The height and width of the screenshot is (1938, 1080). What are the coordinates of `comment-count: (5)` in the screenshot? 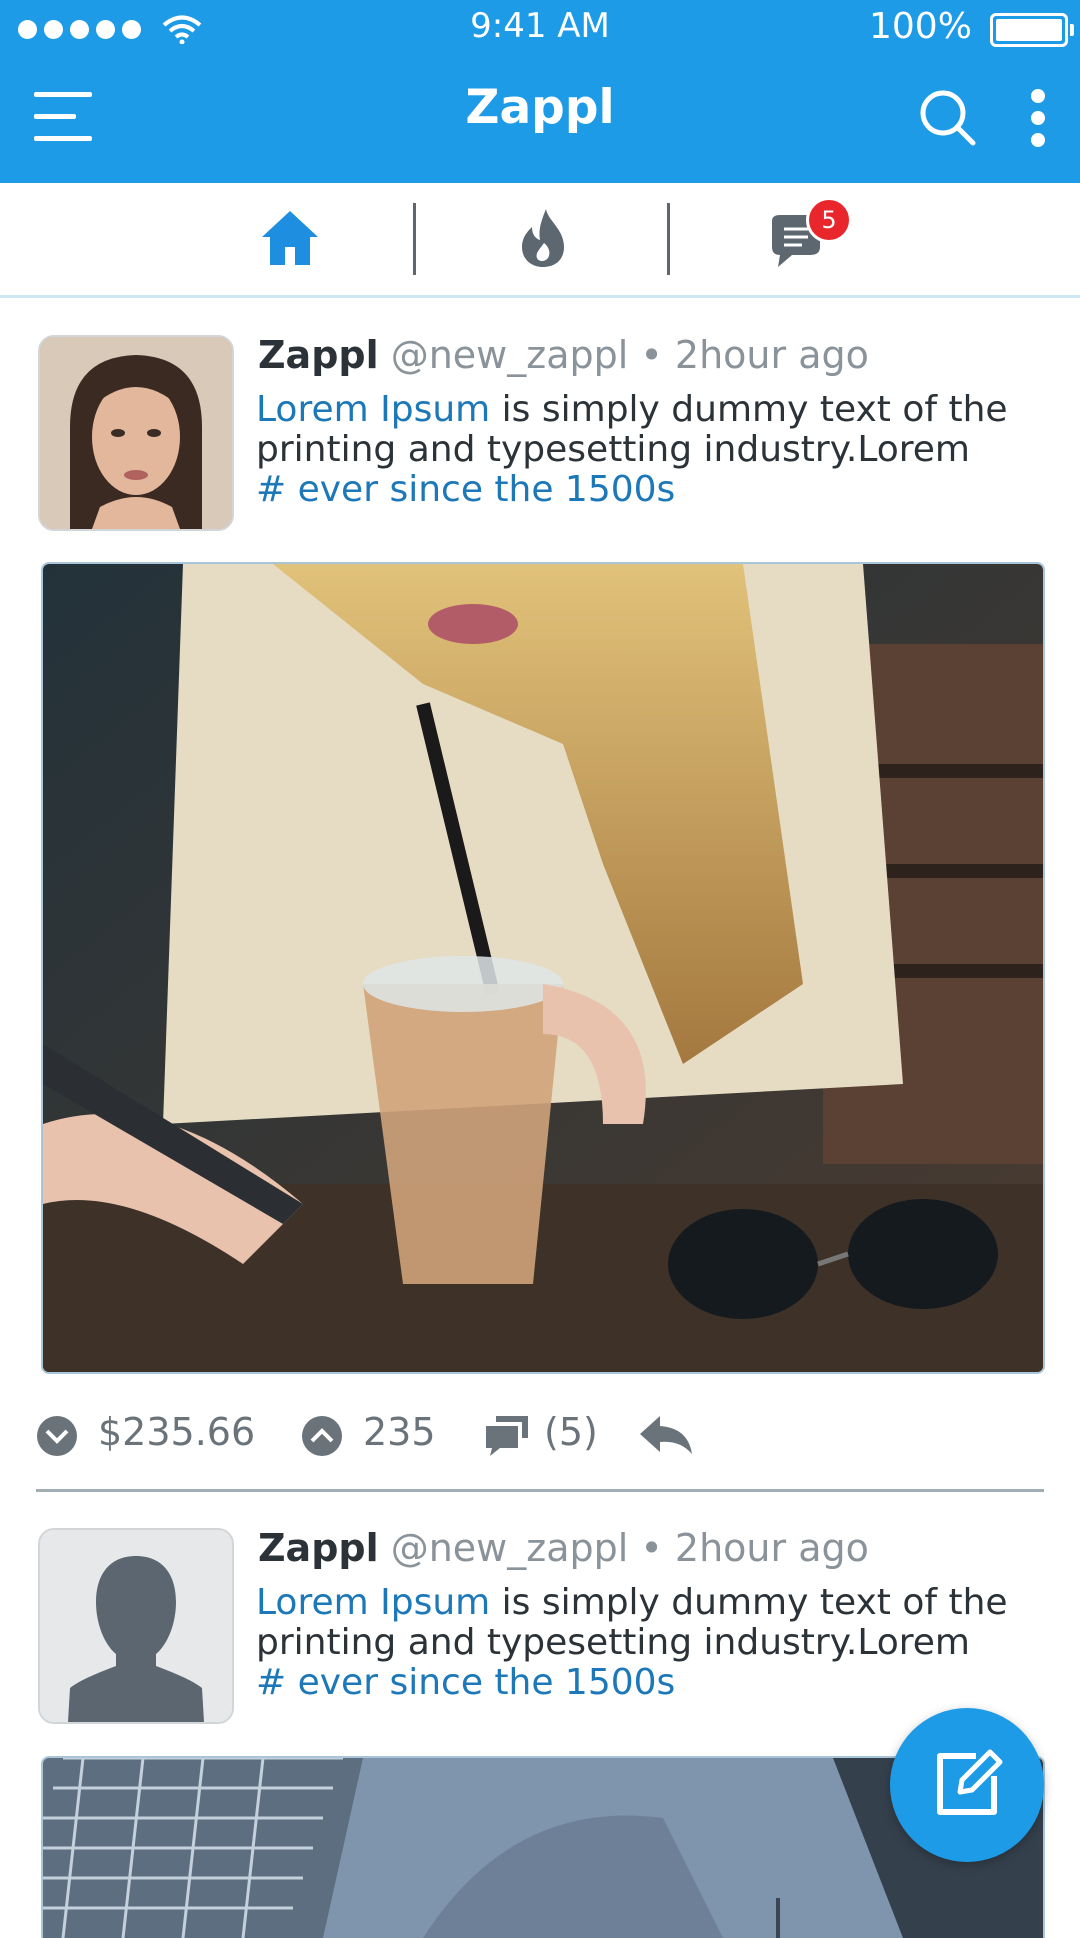 It's located at (571, 1432).